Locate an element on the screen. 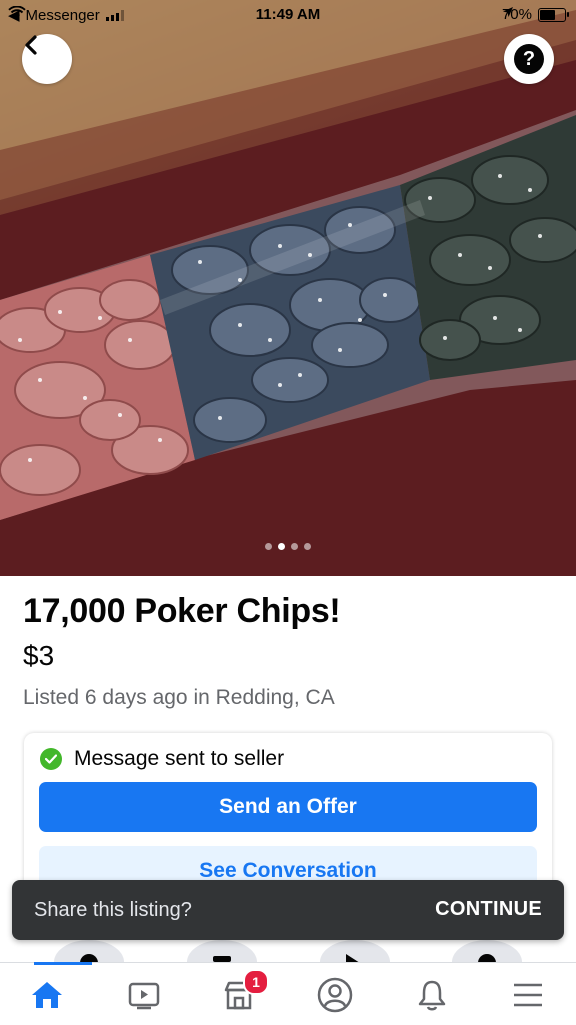 The height and width of the screenshot is (1025, 576). location-arrow-icon is located at coordinates (507, 12).